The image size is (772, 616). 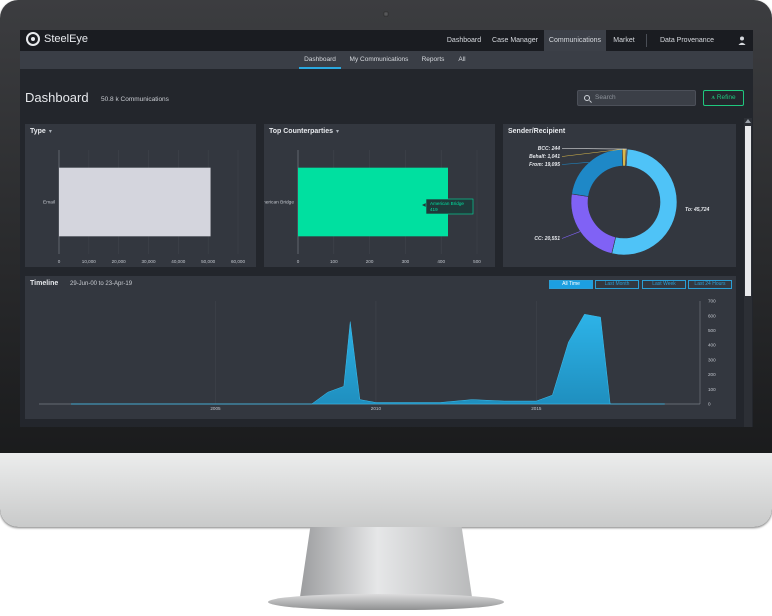 What do you see at coordinates (238, 261) in the screenshot?
I see `type-tick-label: 60,000` at bounding box center [238, 261].